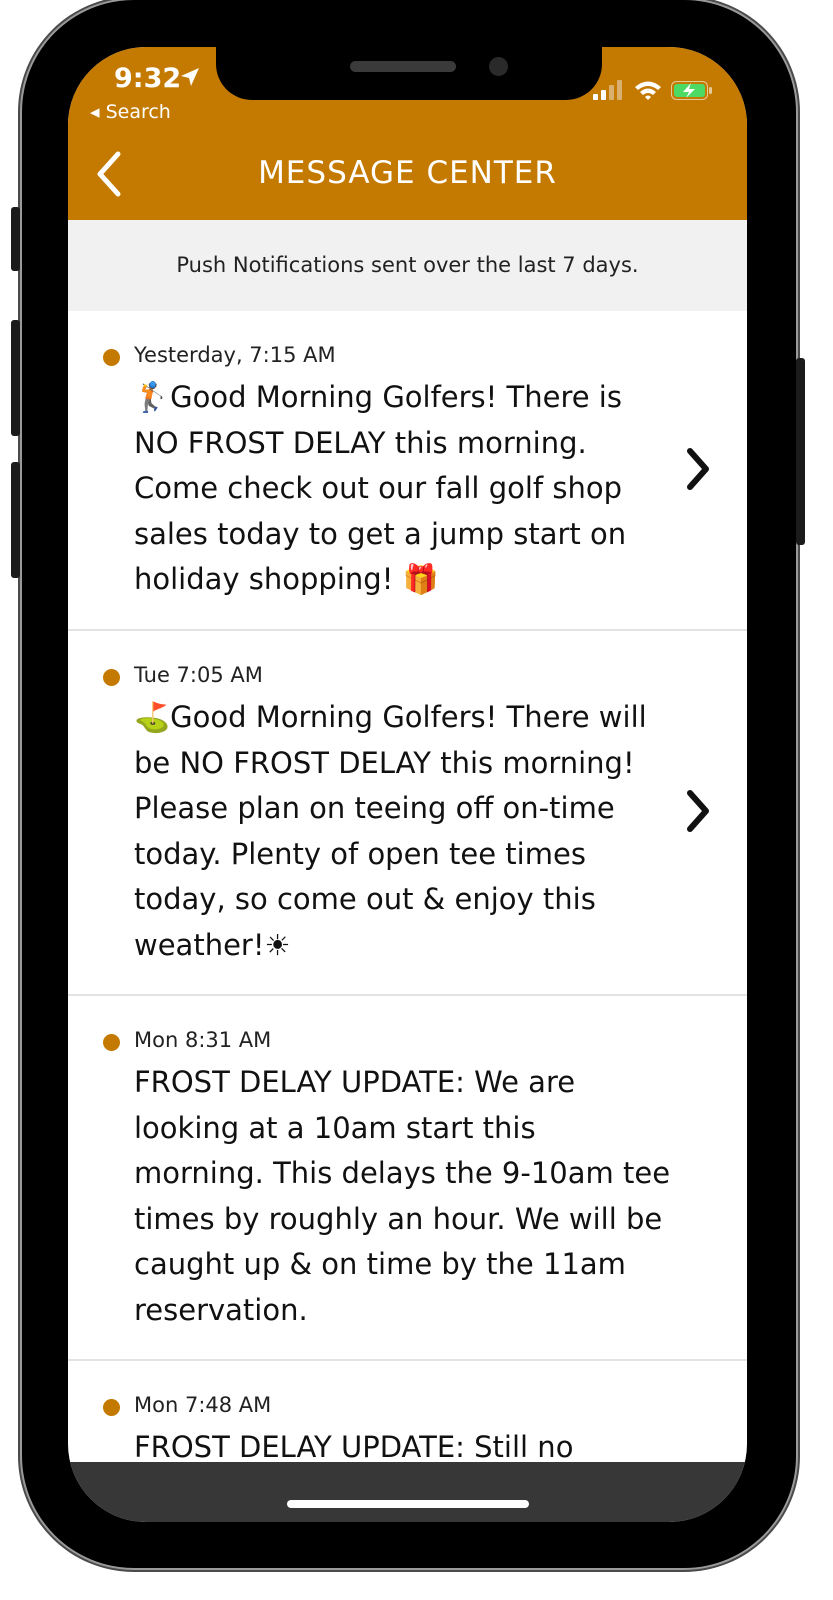 The width and height of the screenshot is (833, 1600). Describe the element at coordinates (190, 77) in the screenshot. I see `location-arrow-icon` at that location.